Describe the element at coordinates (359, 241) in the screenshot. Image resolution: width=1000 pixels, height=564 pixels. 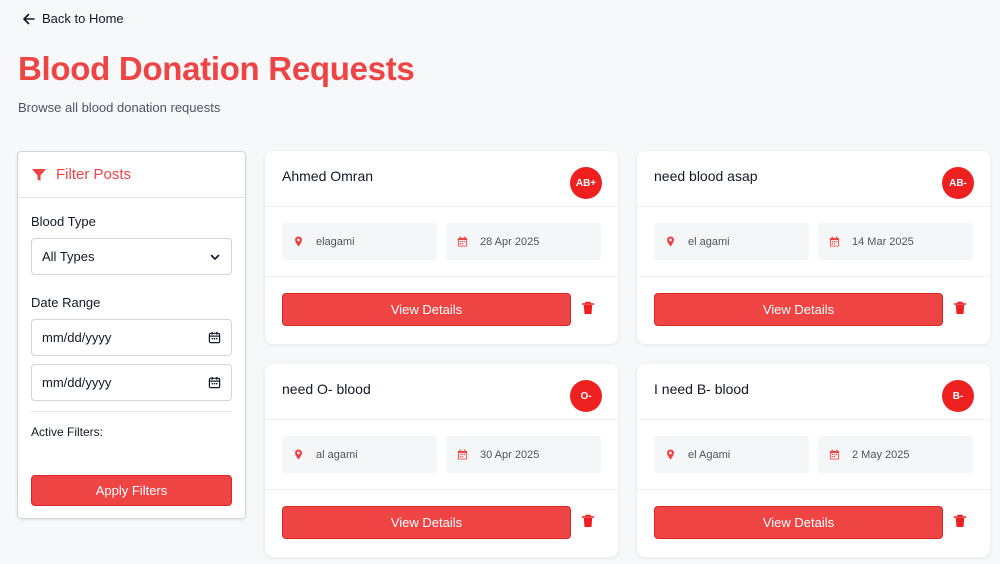
I see `location-pill: elagami` at that location.